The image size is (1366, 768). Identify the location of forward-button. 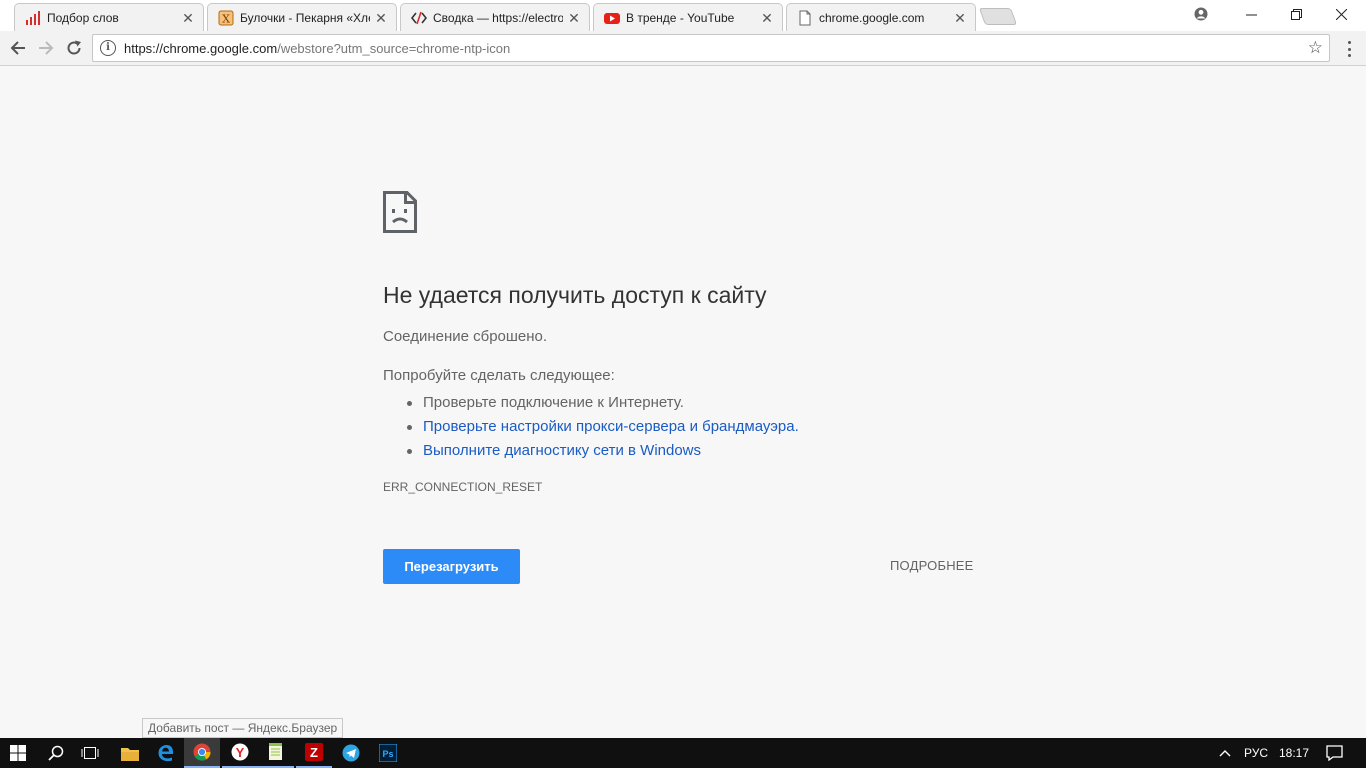
(46, 48).